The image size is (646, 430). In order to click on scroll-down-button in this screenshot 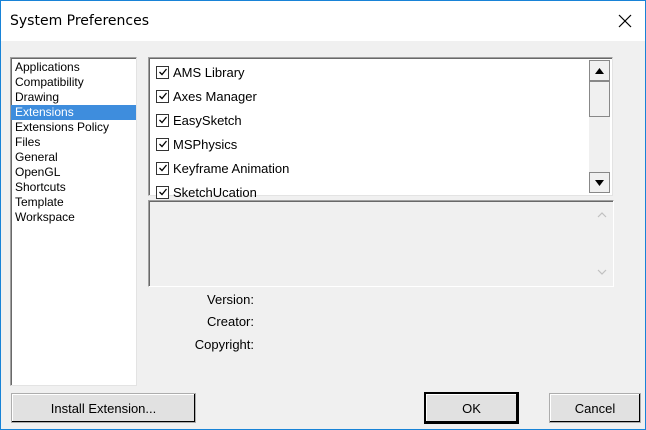, I will do `click(599, 182)`.